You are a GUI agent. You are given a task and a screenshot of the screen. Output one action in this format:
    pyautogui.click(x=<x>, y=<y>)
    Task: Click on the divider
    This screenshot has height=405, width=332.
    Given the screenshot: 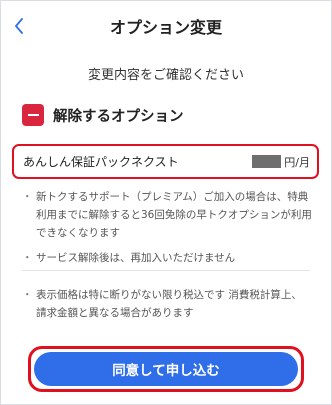 What is the action you would take?
    pyautogui.click(x=166, y=270)
    